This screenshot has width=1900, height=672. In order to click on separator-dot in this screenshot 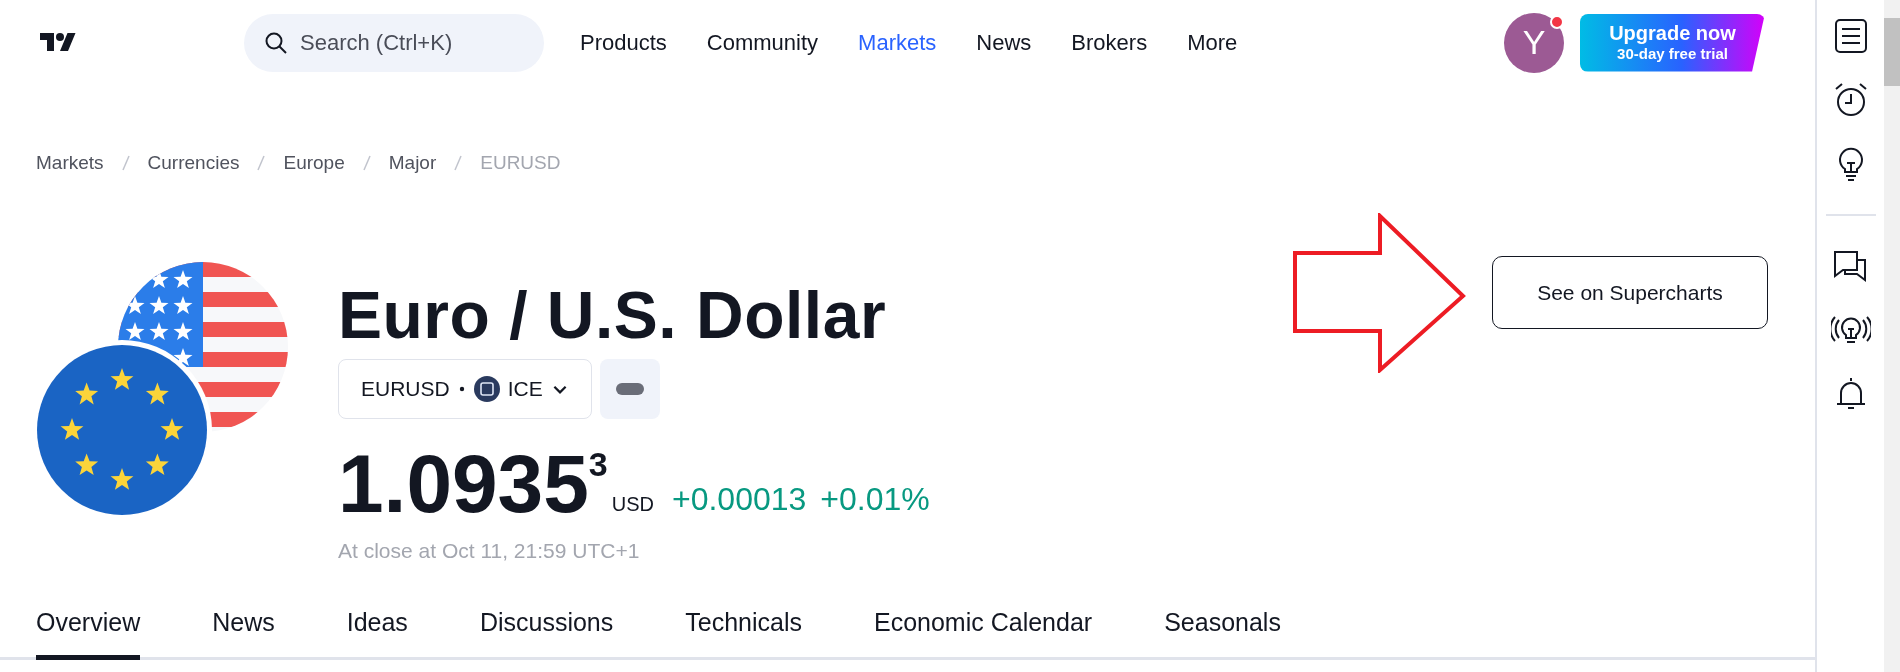, I will do `click(461, 389)`.